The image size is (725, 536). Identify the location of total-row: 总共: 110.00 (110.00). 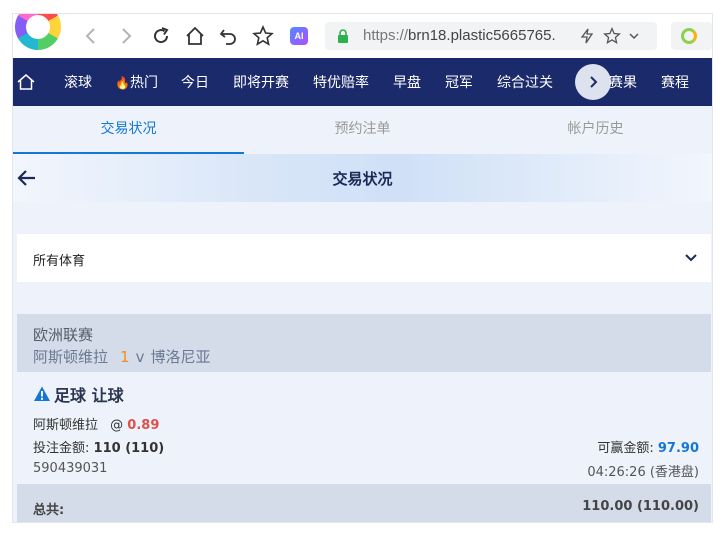
(364, 503).